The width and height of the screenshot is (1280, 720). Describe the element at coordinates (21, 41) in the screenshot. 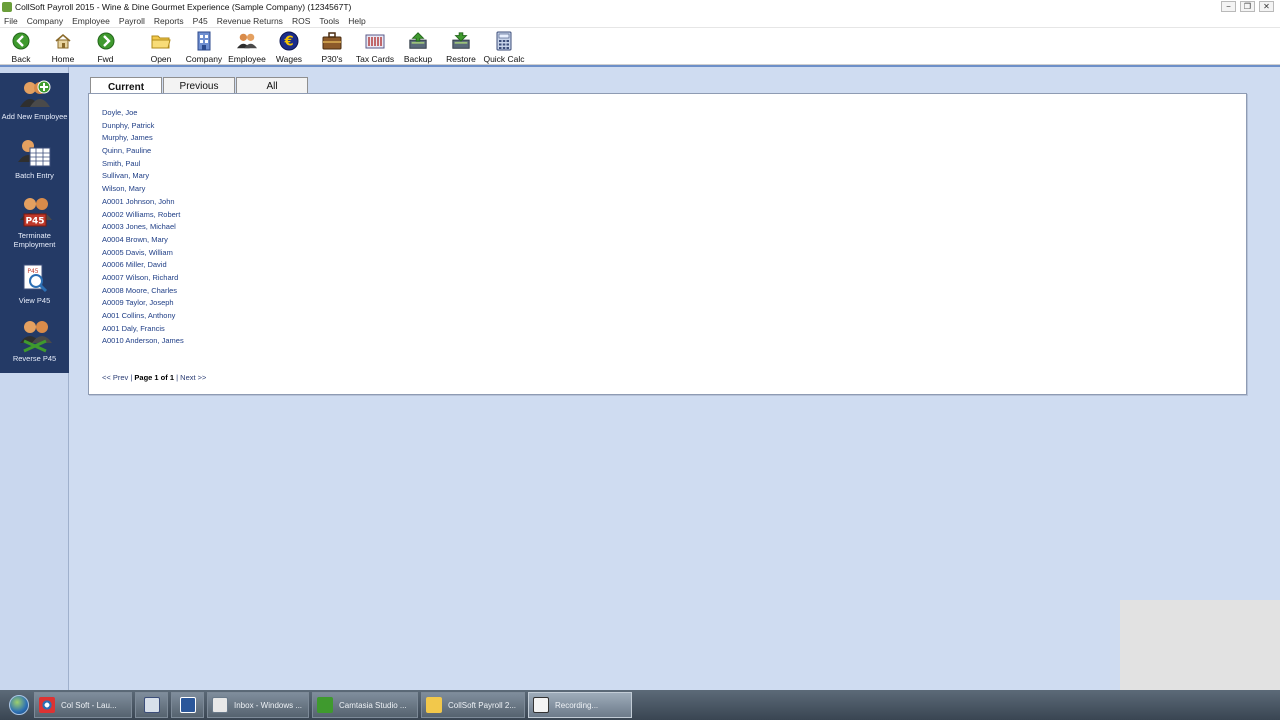

I see `back-arrow-icon` at that location.